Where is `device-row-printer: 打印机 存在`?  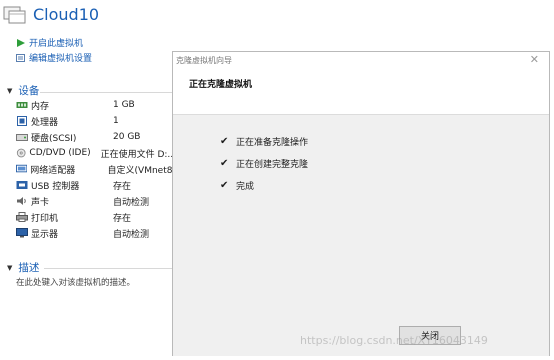
device-row-printer: 打印机 存在 is located at coordinates (96, 217).